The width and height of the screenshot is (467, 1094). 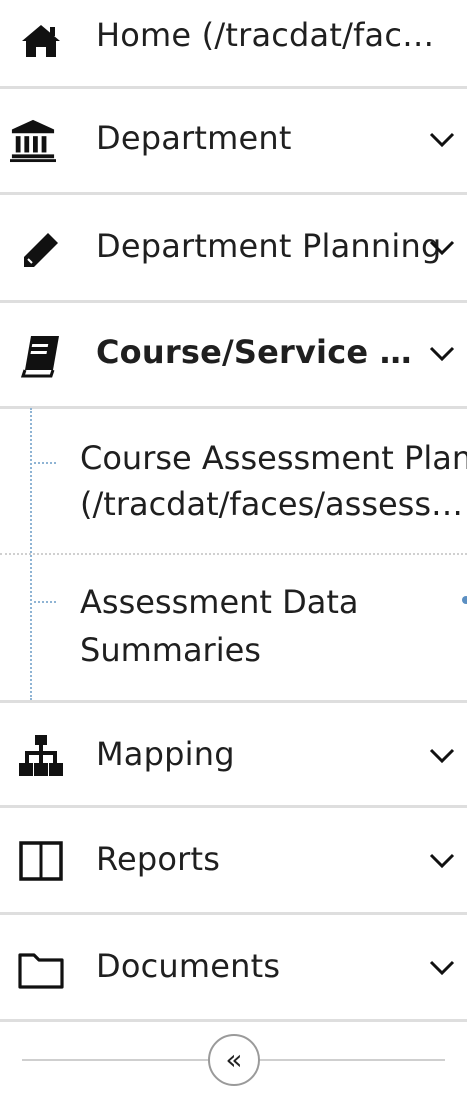 I want to click on nav-item-reports: Reports, so click(x=233, y=861).